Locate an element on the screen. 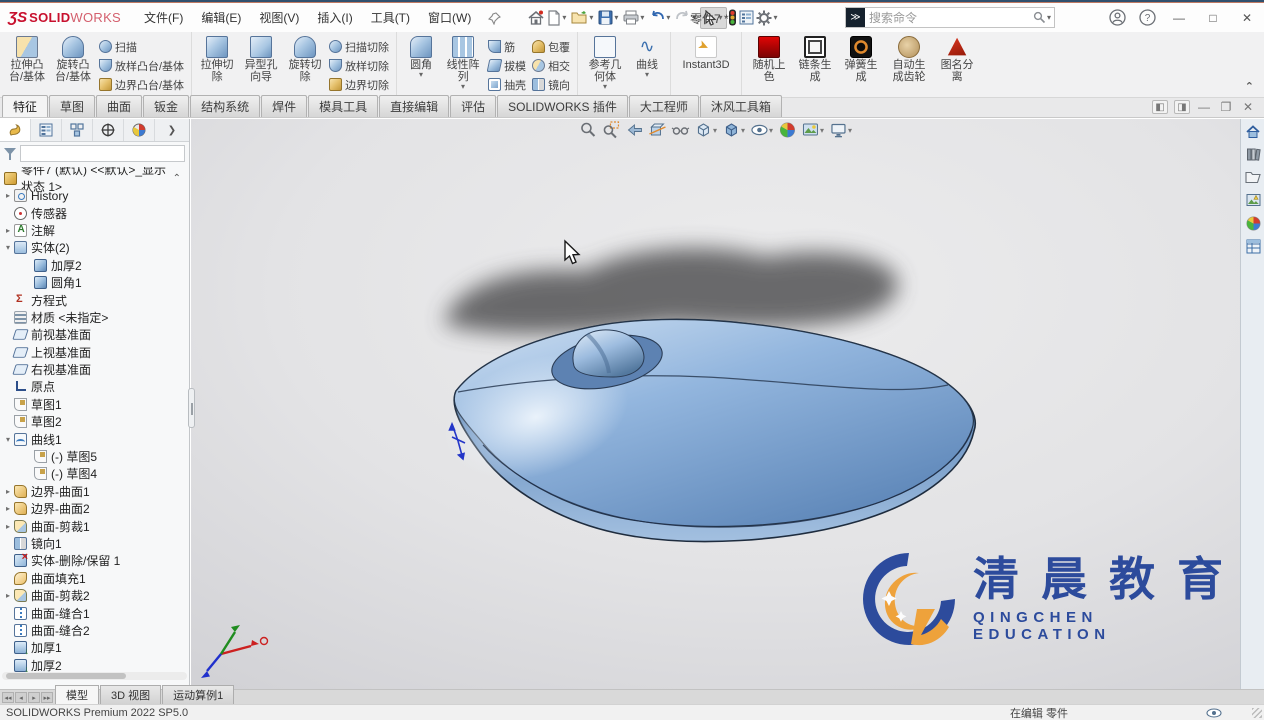 Image resolution: width=1264 pixels, height=722 pixels. panel-tabs-overflow: ❯ is located at coordinates (172, 130).